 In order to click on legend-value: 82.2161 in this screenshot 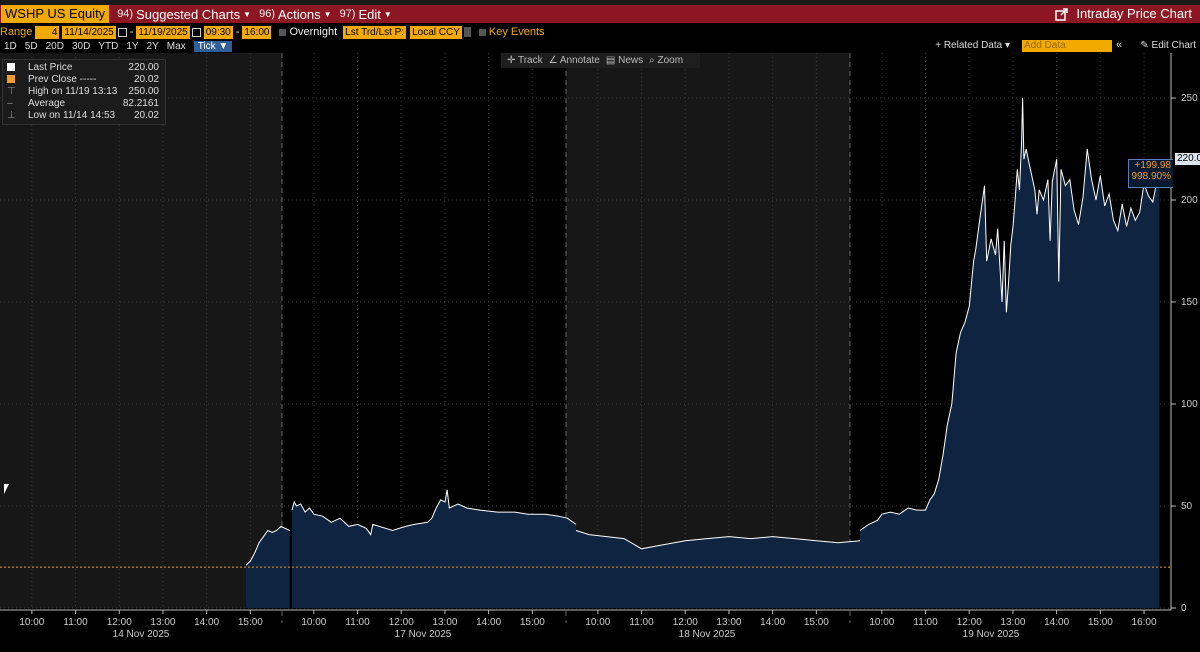, I will do `click(140, 103)`.